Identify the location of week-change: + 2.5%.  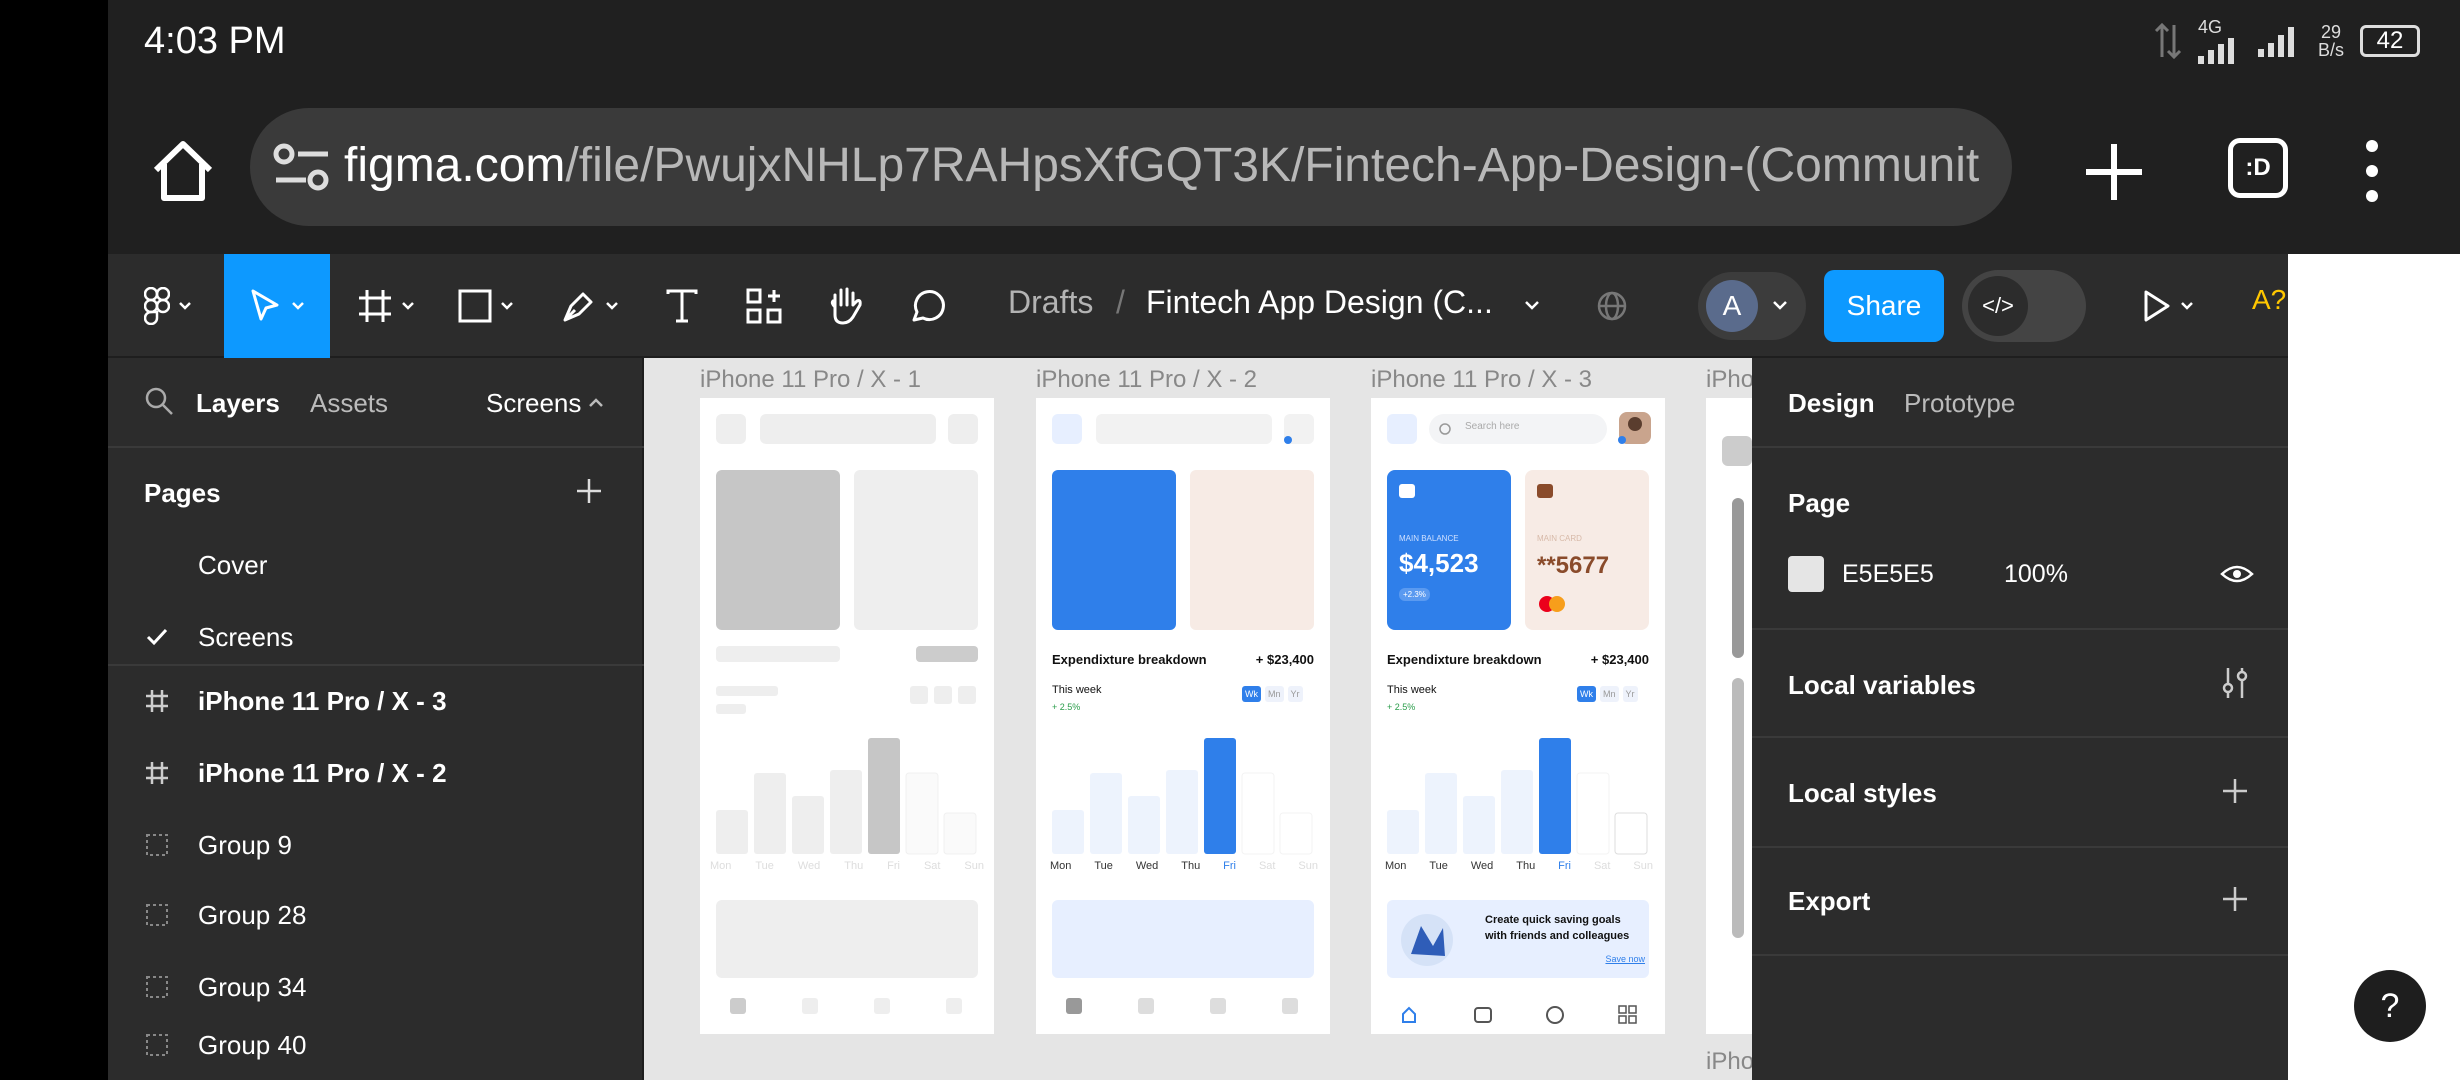
(1401, 707).